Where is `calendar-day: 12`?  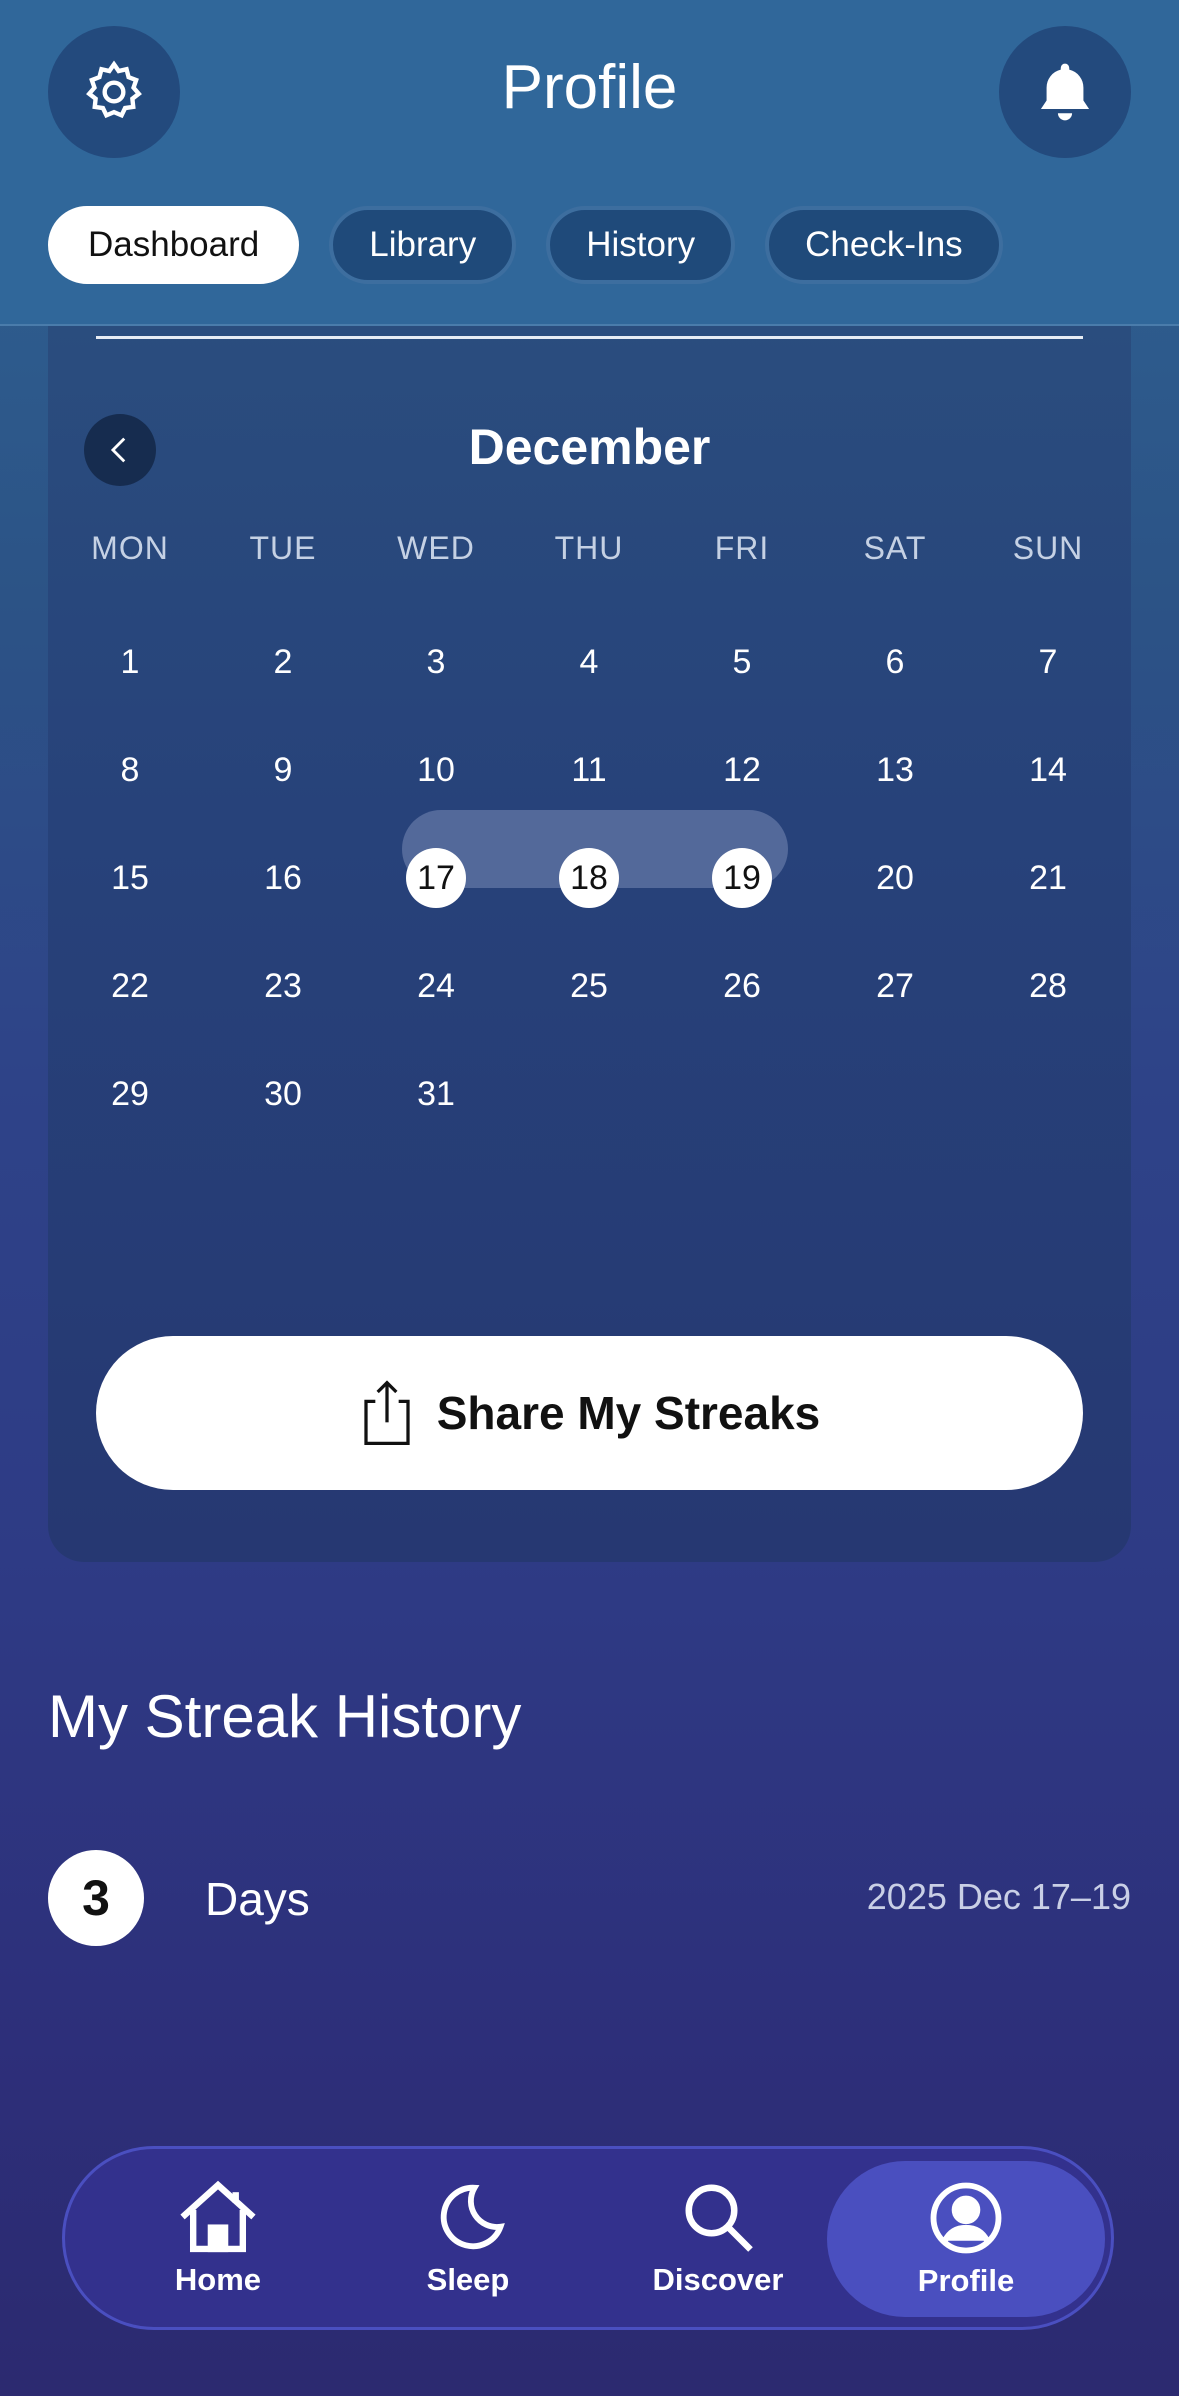 calendar-day: 12 is located at coordinates (742, 770).